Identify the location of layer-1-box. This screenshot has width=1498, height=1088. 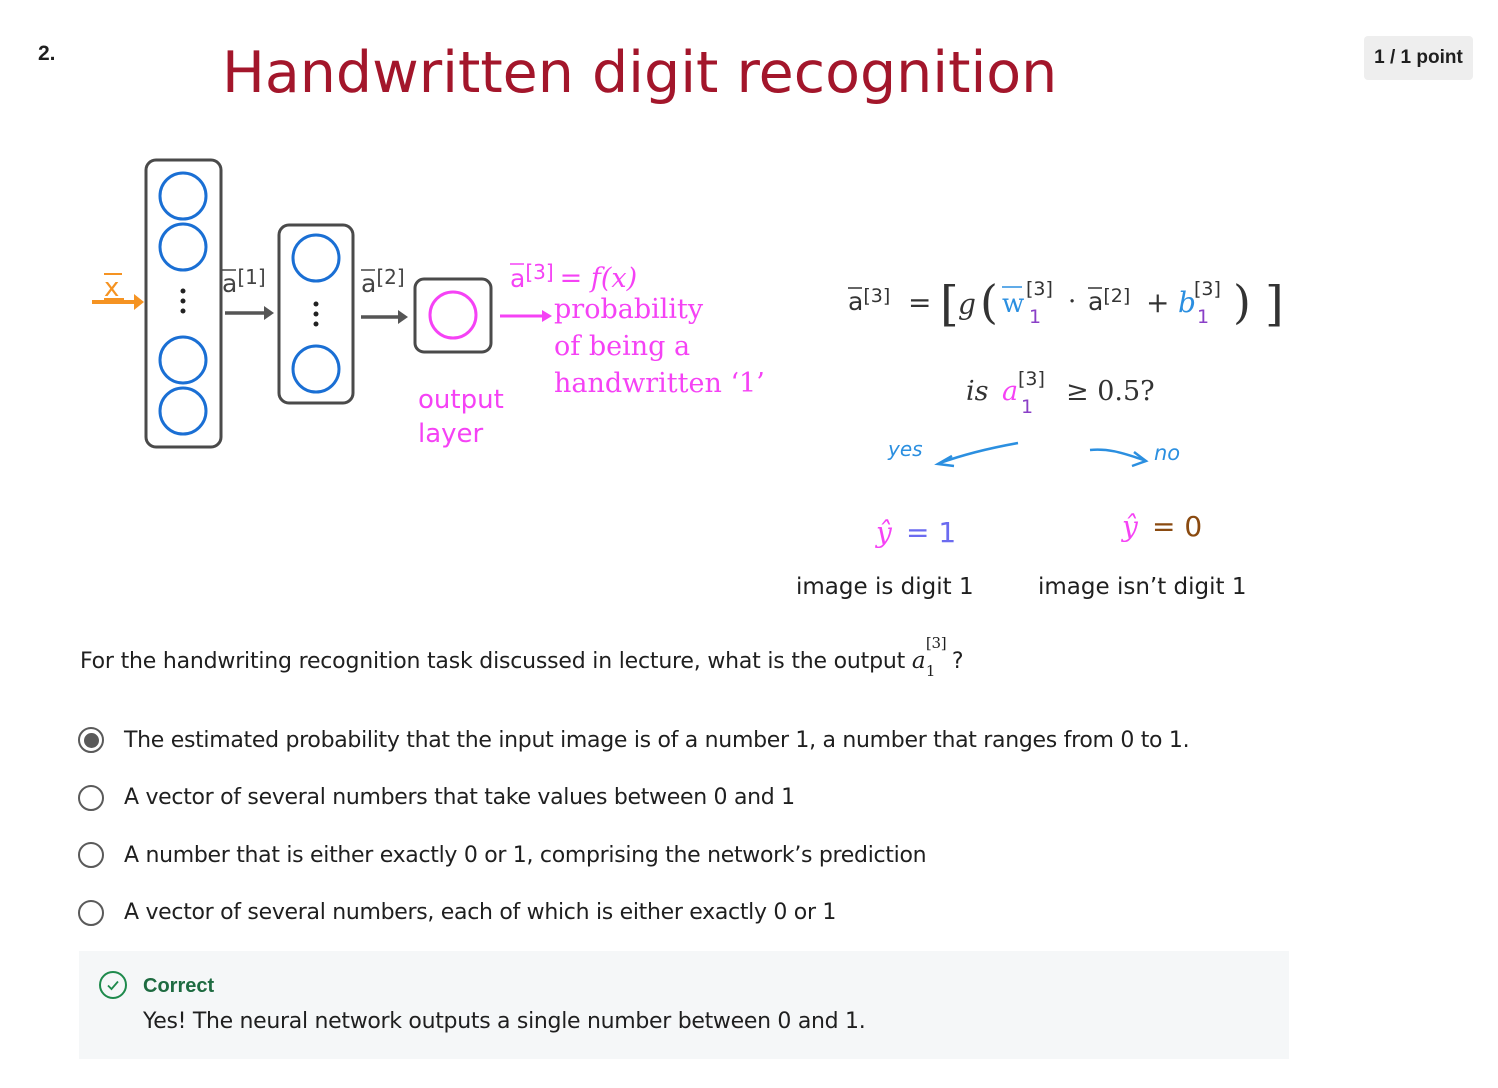
(183, 303).